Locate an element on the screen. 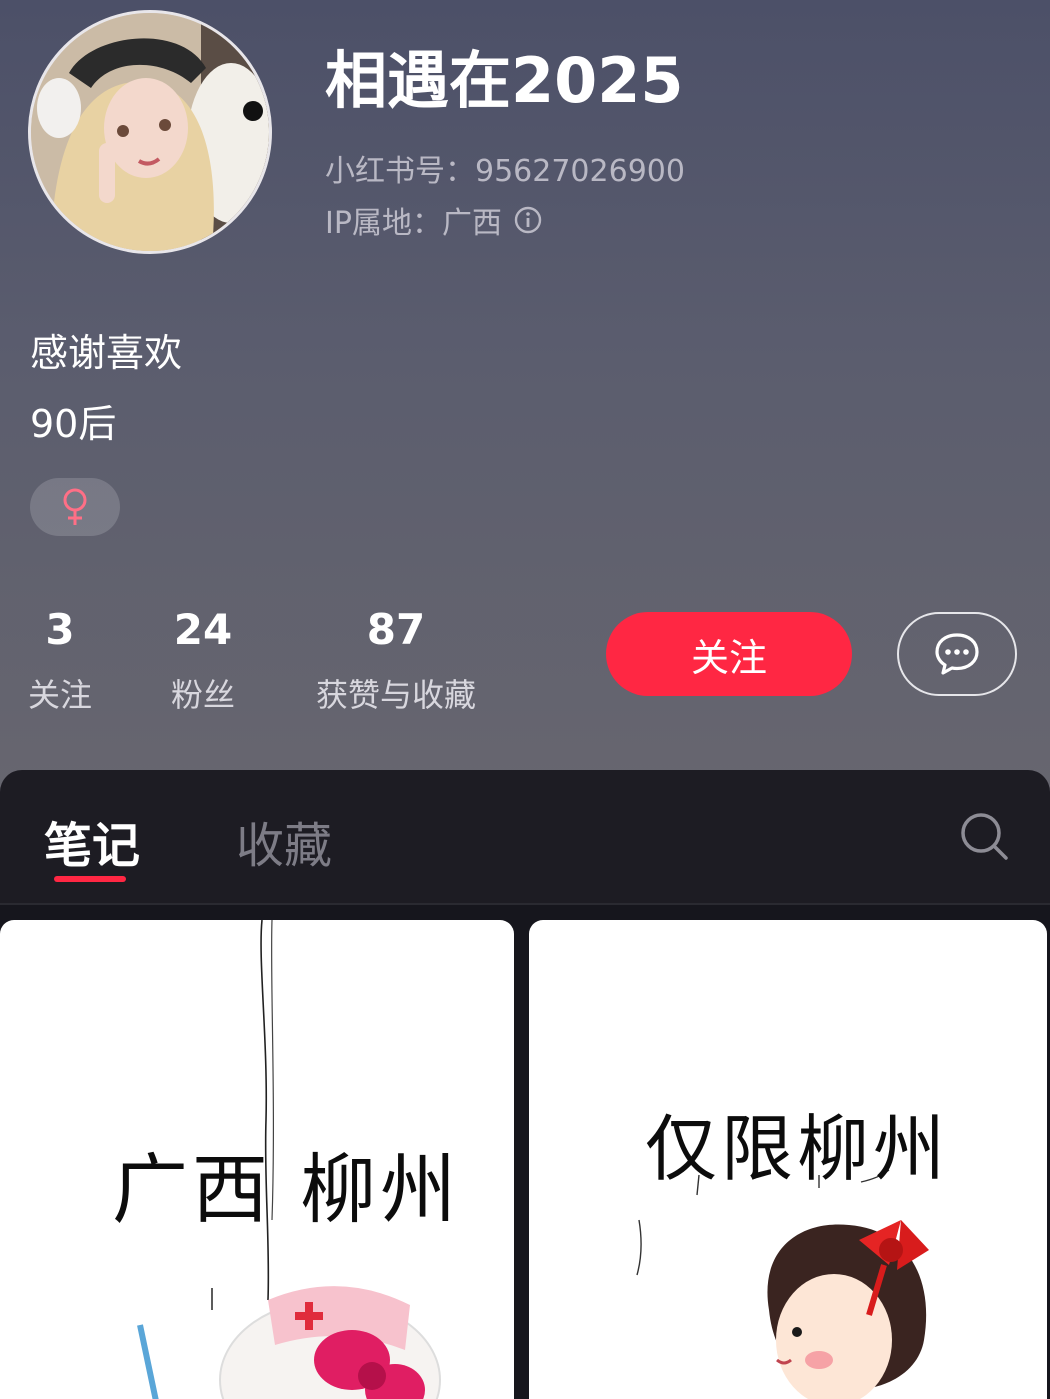 Image resolution: width=1050 pixels, height=1399 pixels. active-tab-indicator is located at coordinates (90, 879).